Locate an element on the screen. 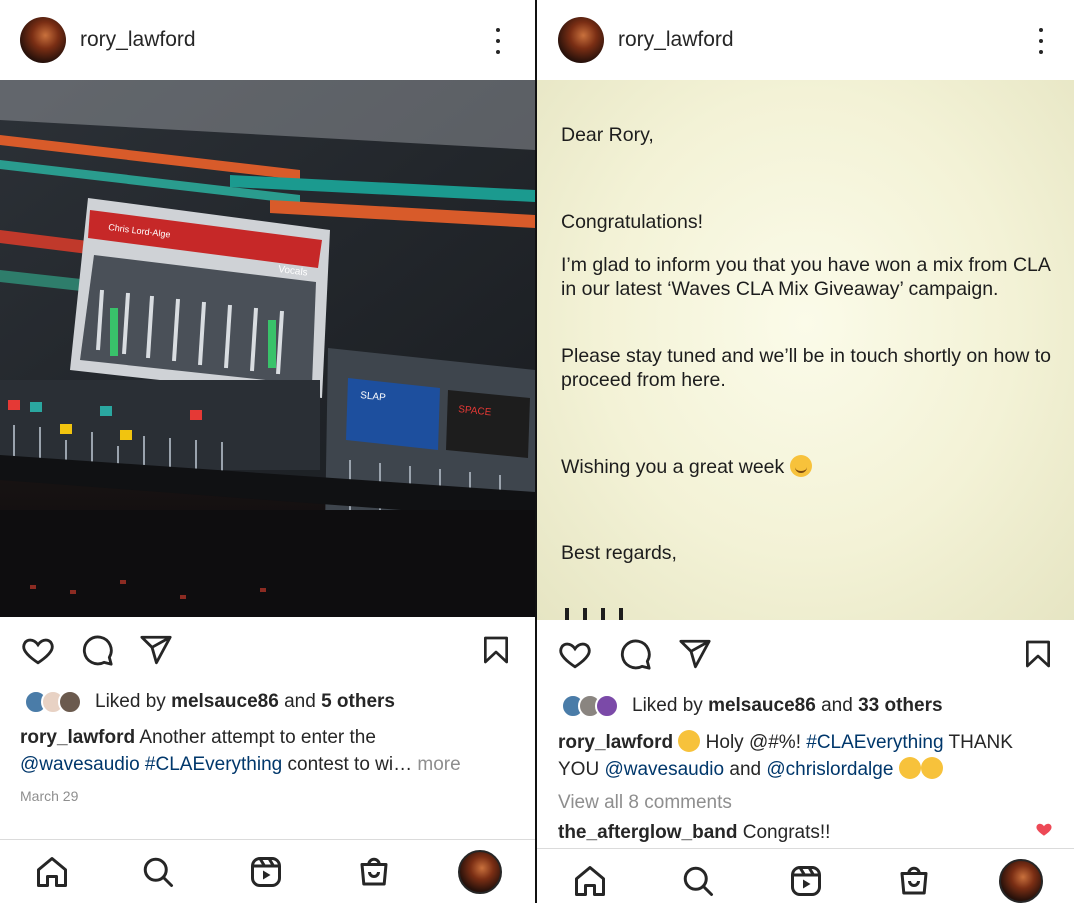 This screenshot has height=903, width=1074. caption-mention-waves: @wavesaudio is located at coordinates (664, 769).